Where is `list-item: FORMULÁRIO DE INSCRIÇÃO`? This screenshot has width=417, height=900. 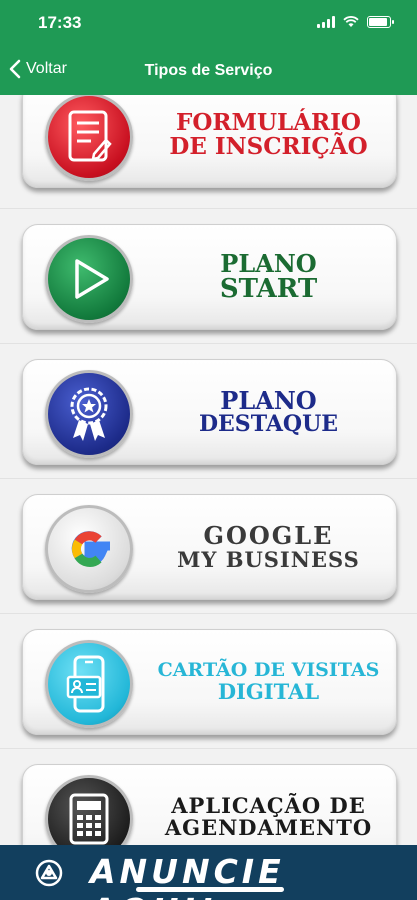
list-item: FORMULÁRIO DE INSCRIÇÃO is located at coordinates (208, 152).